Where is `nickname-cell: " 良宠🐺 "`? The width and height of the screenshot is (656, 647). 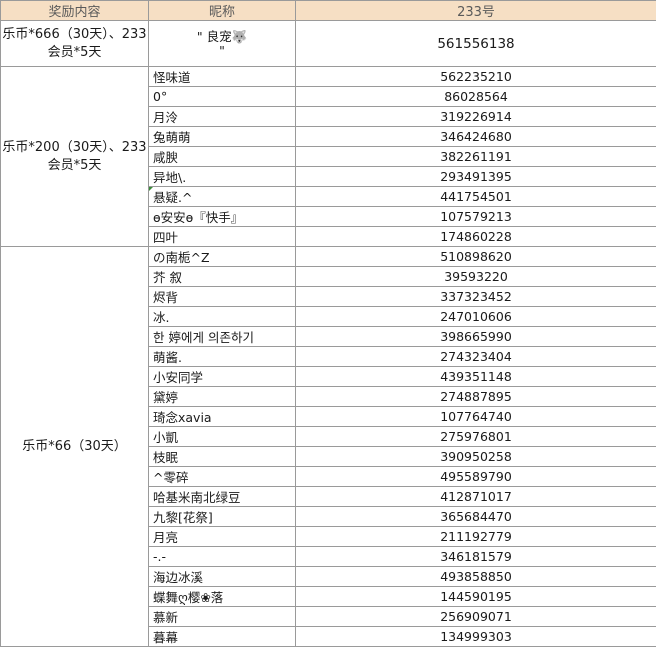 nickname-cell: " 良宠🐺 " is located at coordinates (222, 44).